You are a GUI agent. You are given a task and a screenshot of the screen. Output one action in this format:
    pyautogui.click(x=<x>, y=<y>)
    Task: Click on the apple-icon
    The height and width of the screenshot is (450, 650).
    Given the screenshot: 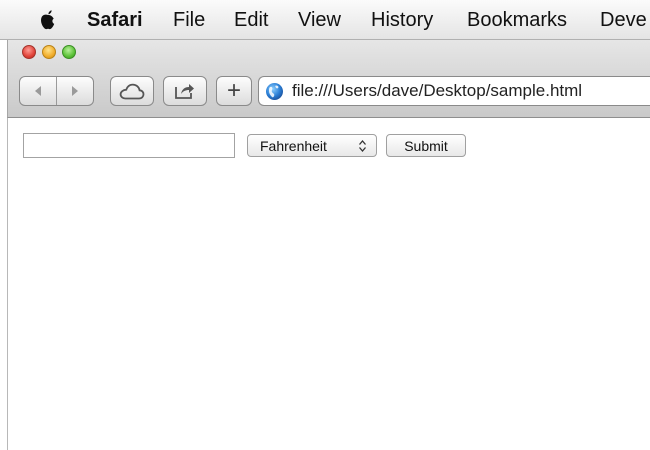 What is the action you would take?
    pyautogui.click(x=48, y=20)
    